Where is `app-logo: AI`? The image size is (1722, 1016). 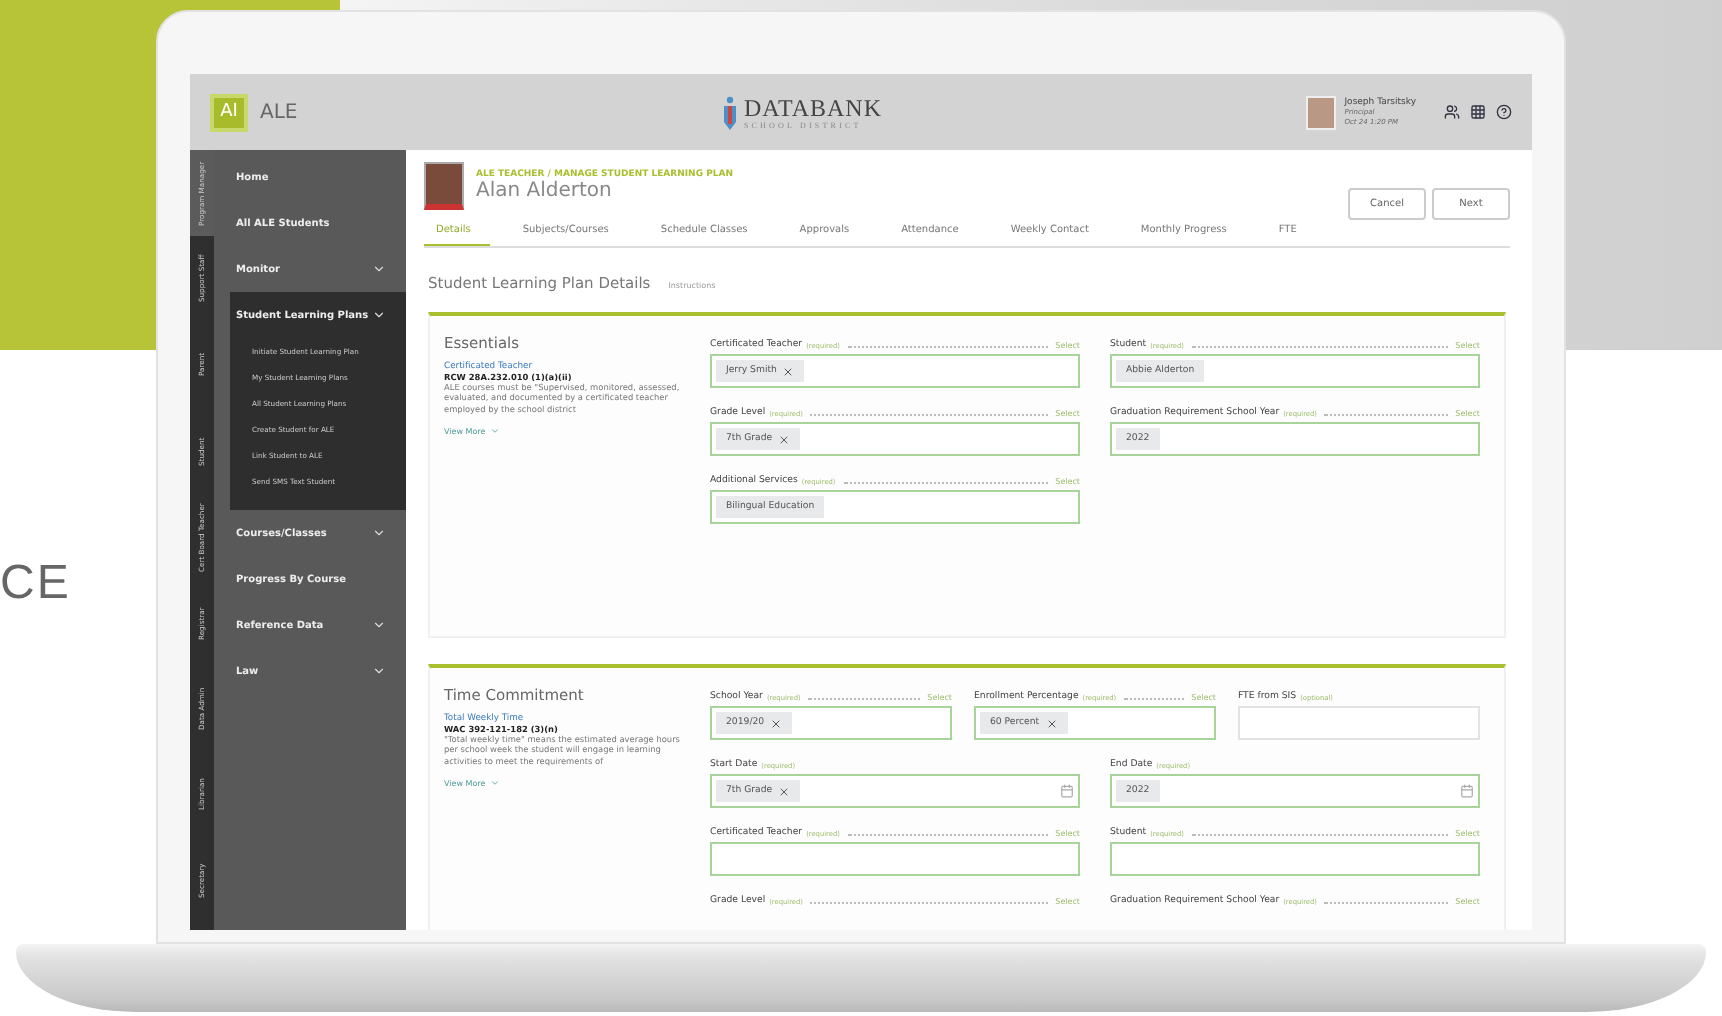
app-logo: AI is located at coordinates (229, 112).